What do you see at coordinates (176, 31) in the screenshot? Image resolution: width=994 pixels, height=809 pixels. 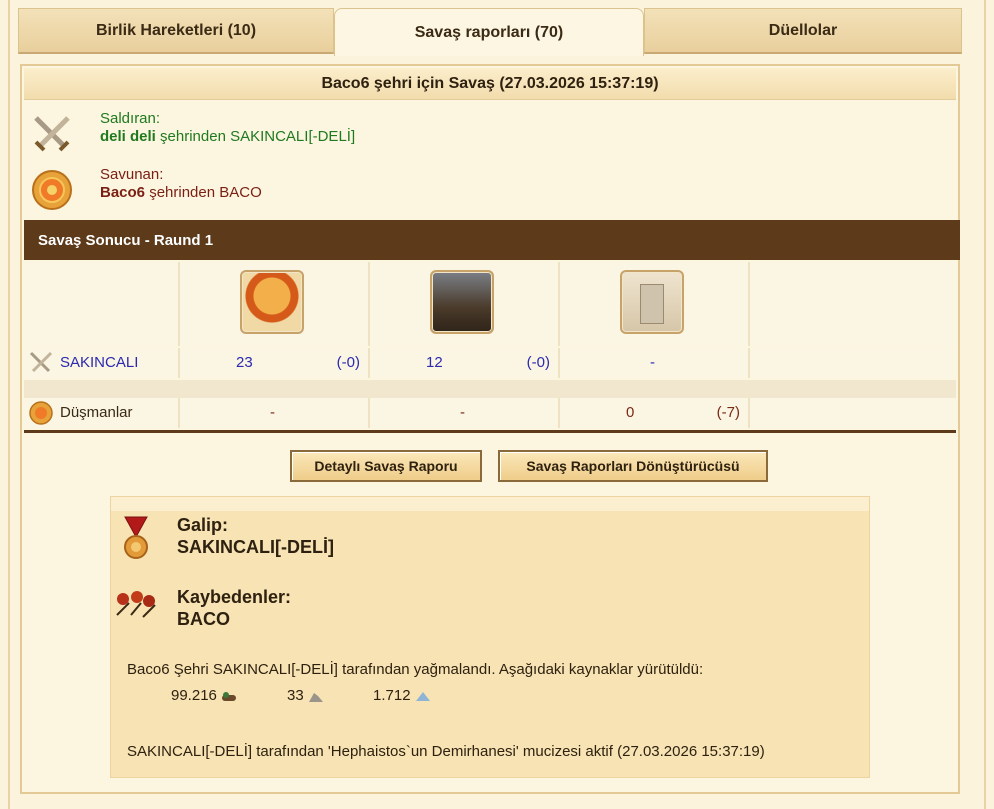 I see `tab-troop-movements: Birlik Hareketleri (10)` at bounding box center [176, 31].